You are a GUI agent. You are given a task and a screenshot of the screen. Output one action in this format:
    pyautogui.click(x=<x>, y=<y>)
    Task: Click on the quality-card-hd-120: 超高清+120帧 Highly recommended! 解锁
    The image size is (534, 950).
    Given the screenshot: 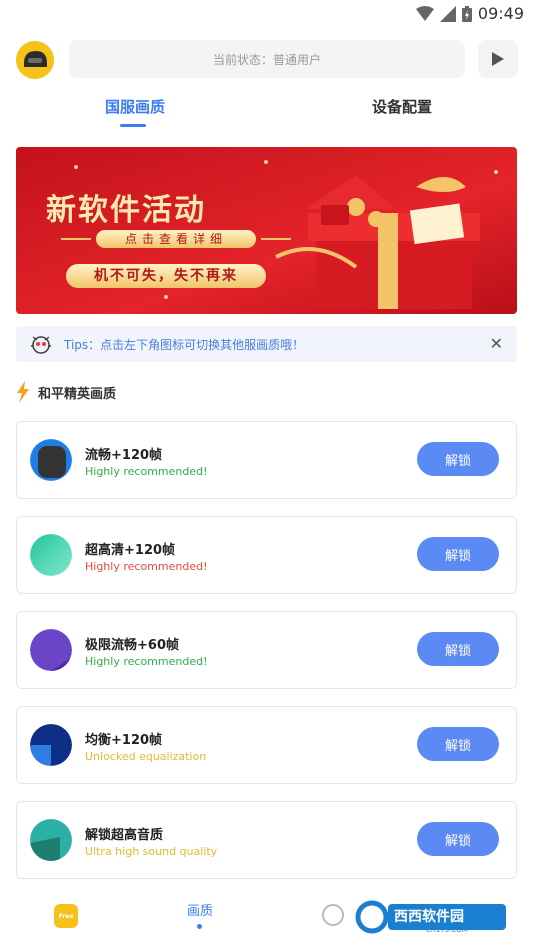 What is the action you would take?
    pyautogui.click(x=266, y=555)
    